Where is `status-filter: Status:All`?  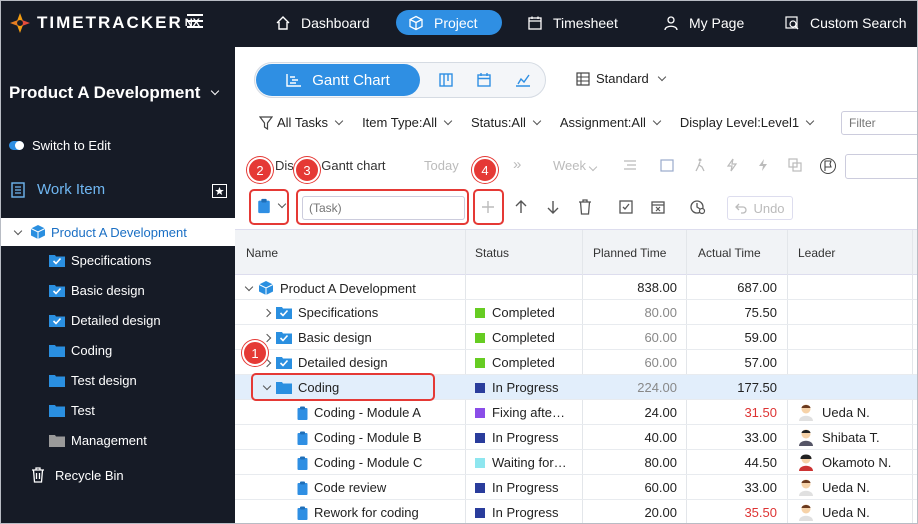
status-filter: Status:All is located at coordinates (506, 122).